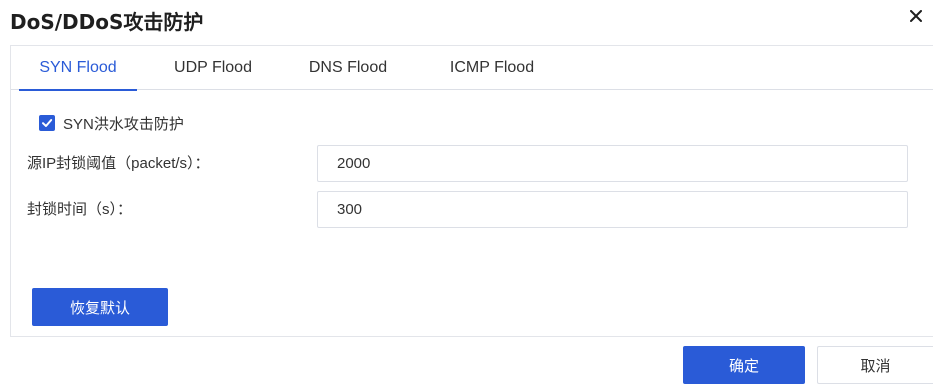  I want to click on close-icon, so click(916, 16).